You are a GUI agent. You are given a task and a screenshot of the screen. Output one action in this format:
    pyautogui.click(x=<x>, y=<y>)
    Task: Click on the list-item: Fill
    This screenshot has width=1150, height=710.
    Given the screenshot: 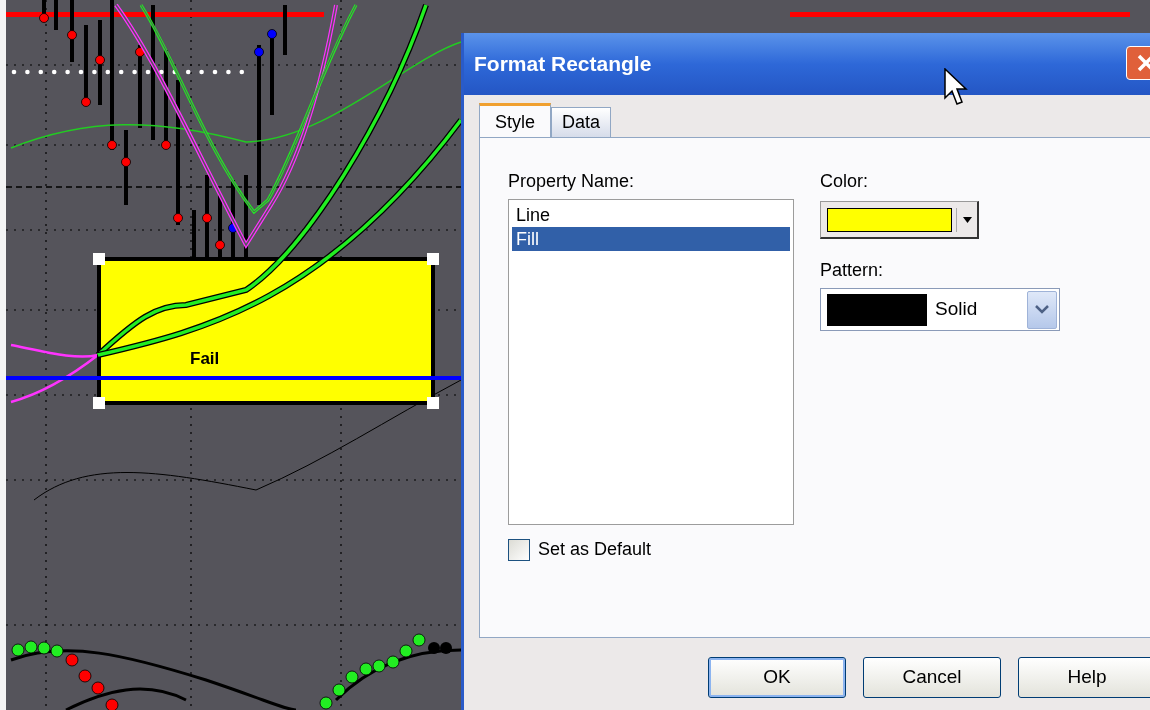 What is the action you would take?
    pyautogui.click(x=651, y=239)
    